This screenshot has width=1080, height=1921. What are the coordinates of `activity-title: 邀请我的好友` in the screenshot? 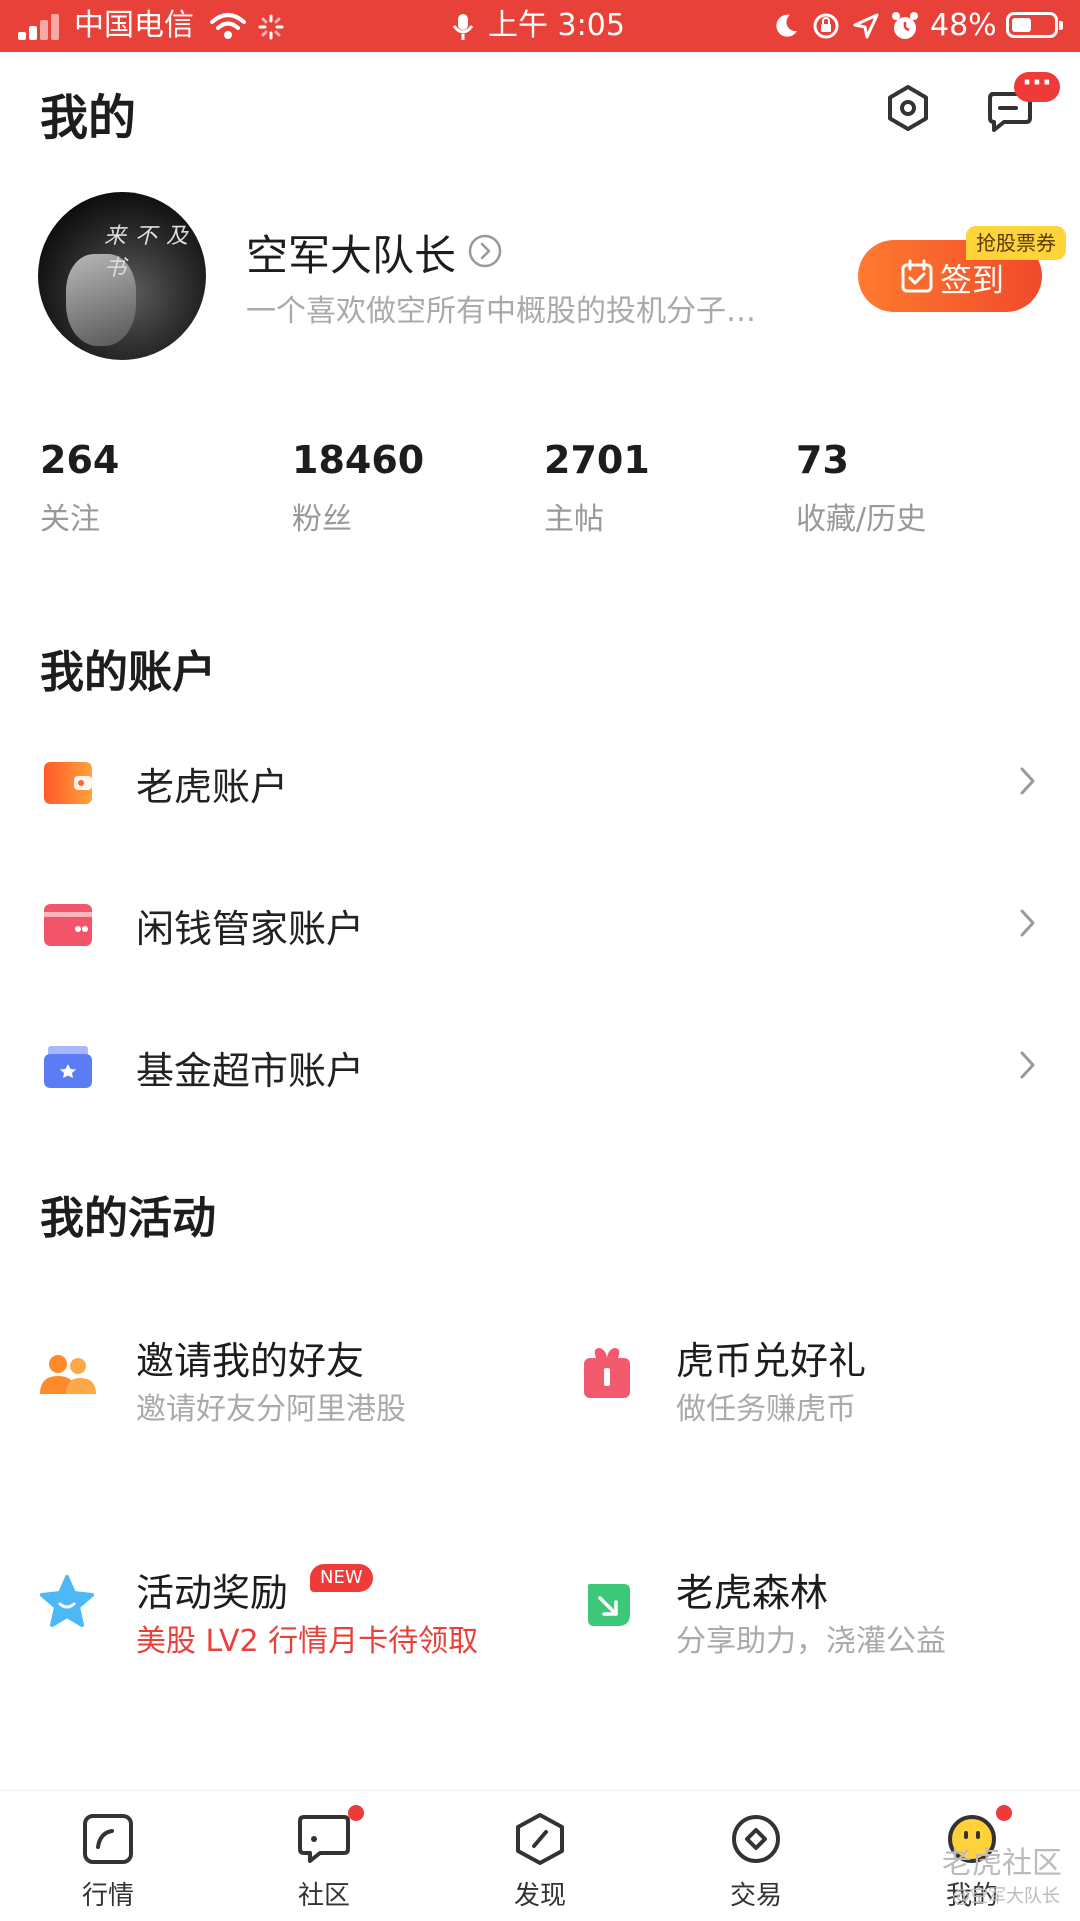 It's located at (250, 1361).